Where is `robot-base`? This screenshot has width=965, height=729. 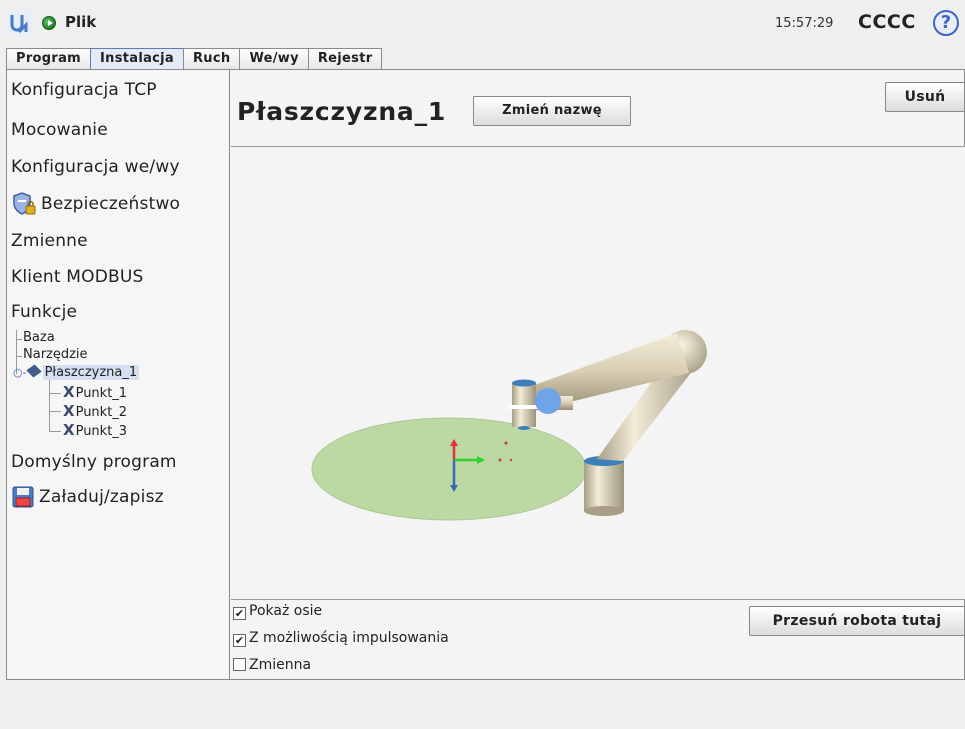 robot-base is located at coordinates (604, 486).